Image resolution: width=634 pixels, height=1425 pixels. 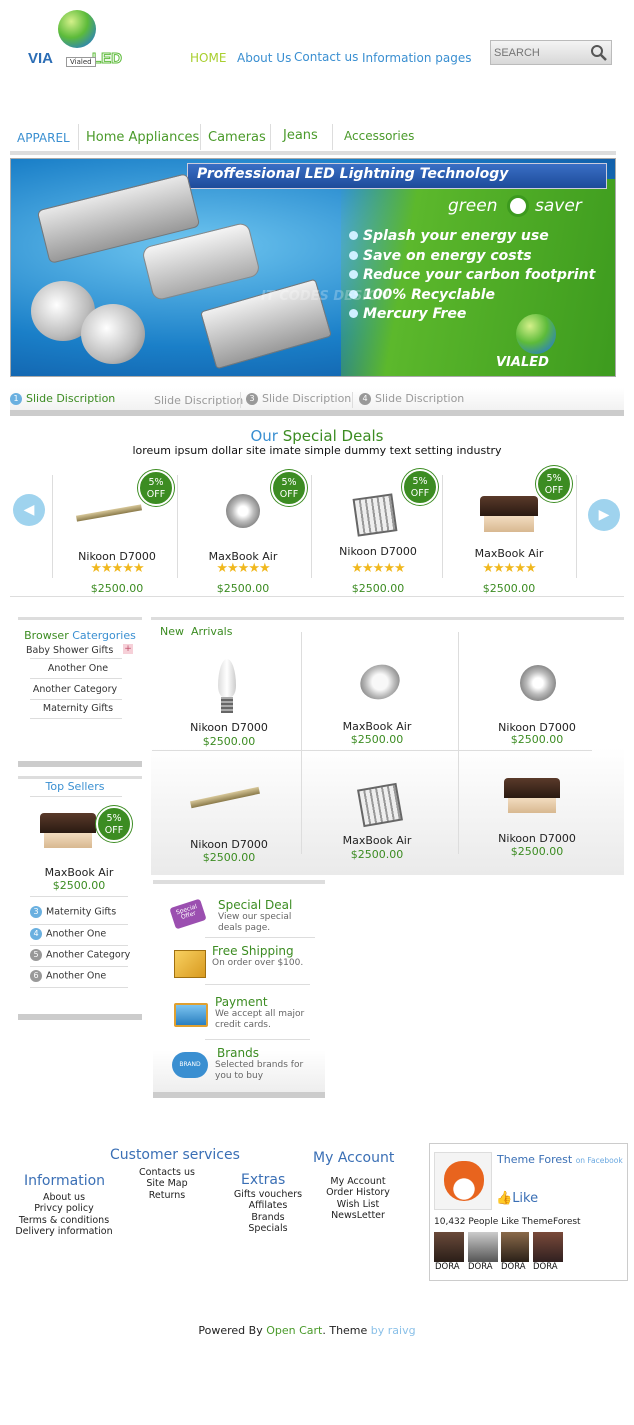 What do you see at coordinates (417, 58) in the screenshot?
I see `nav-information: Information pages` at bounding box center [417, 58].